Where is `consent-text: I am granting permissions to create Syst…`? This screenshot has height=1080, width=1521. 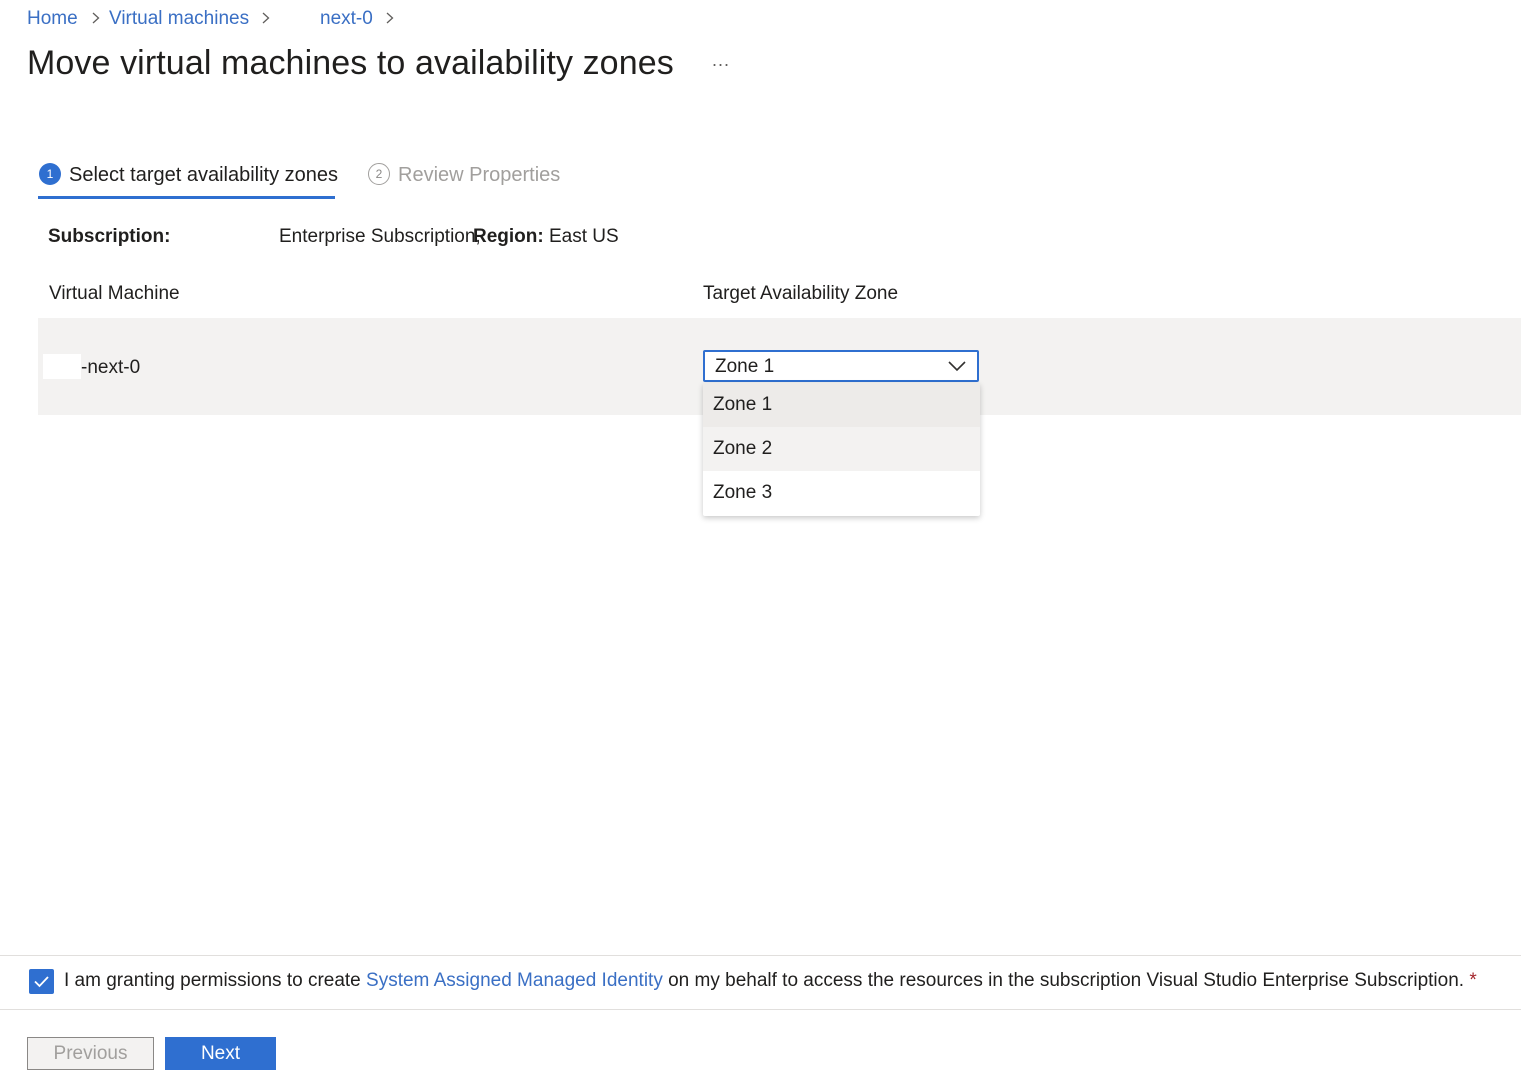 consent-text: I am granting permissions to create Syst… is located at coordinates (770, 980).